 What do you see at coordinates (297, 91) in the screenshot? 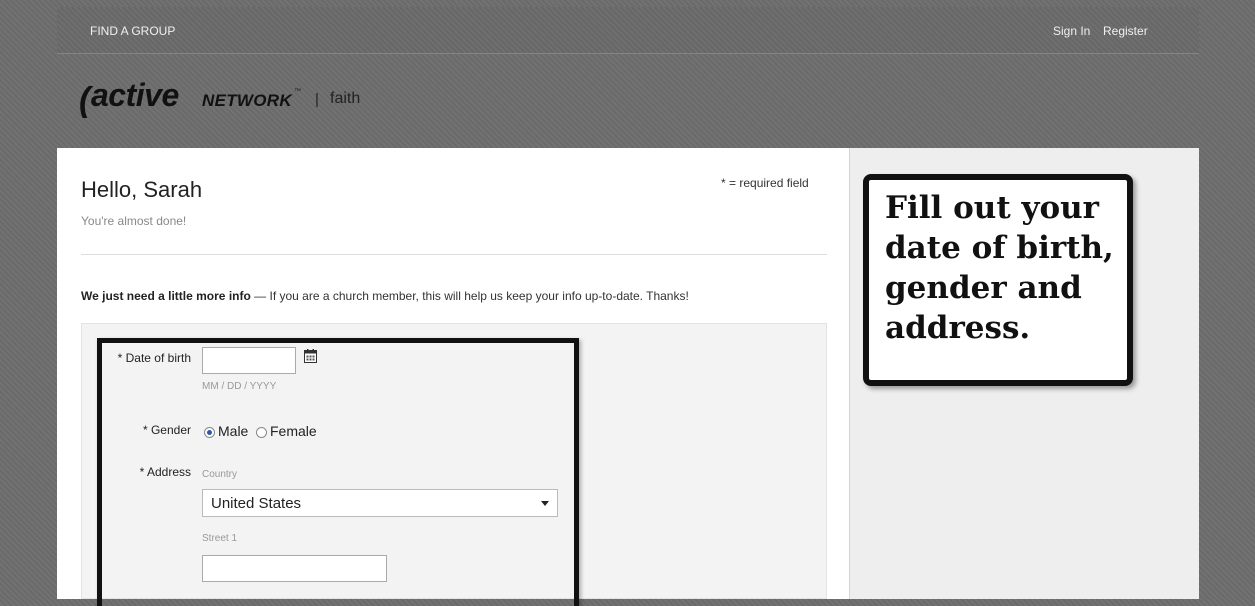
I see `logo-trademark: ™` at bounding box center [297, 91].